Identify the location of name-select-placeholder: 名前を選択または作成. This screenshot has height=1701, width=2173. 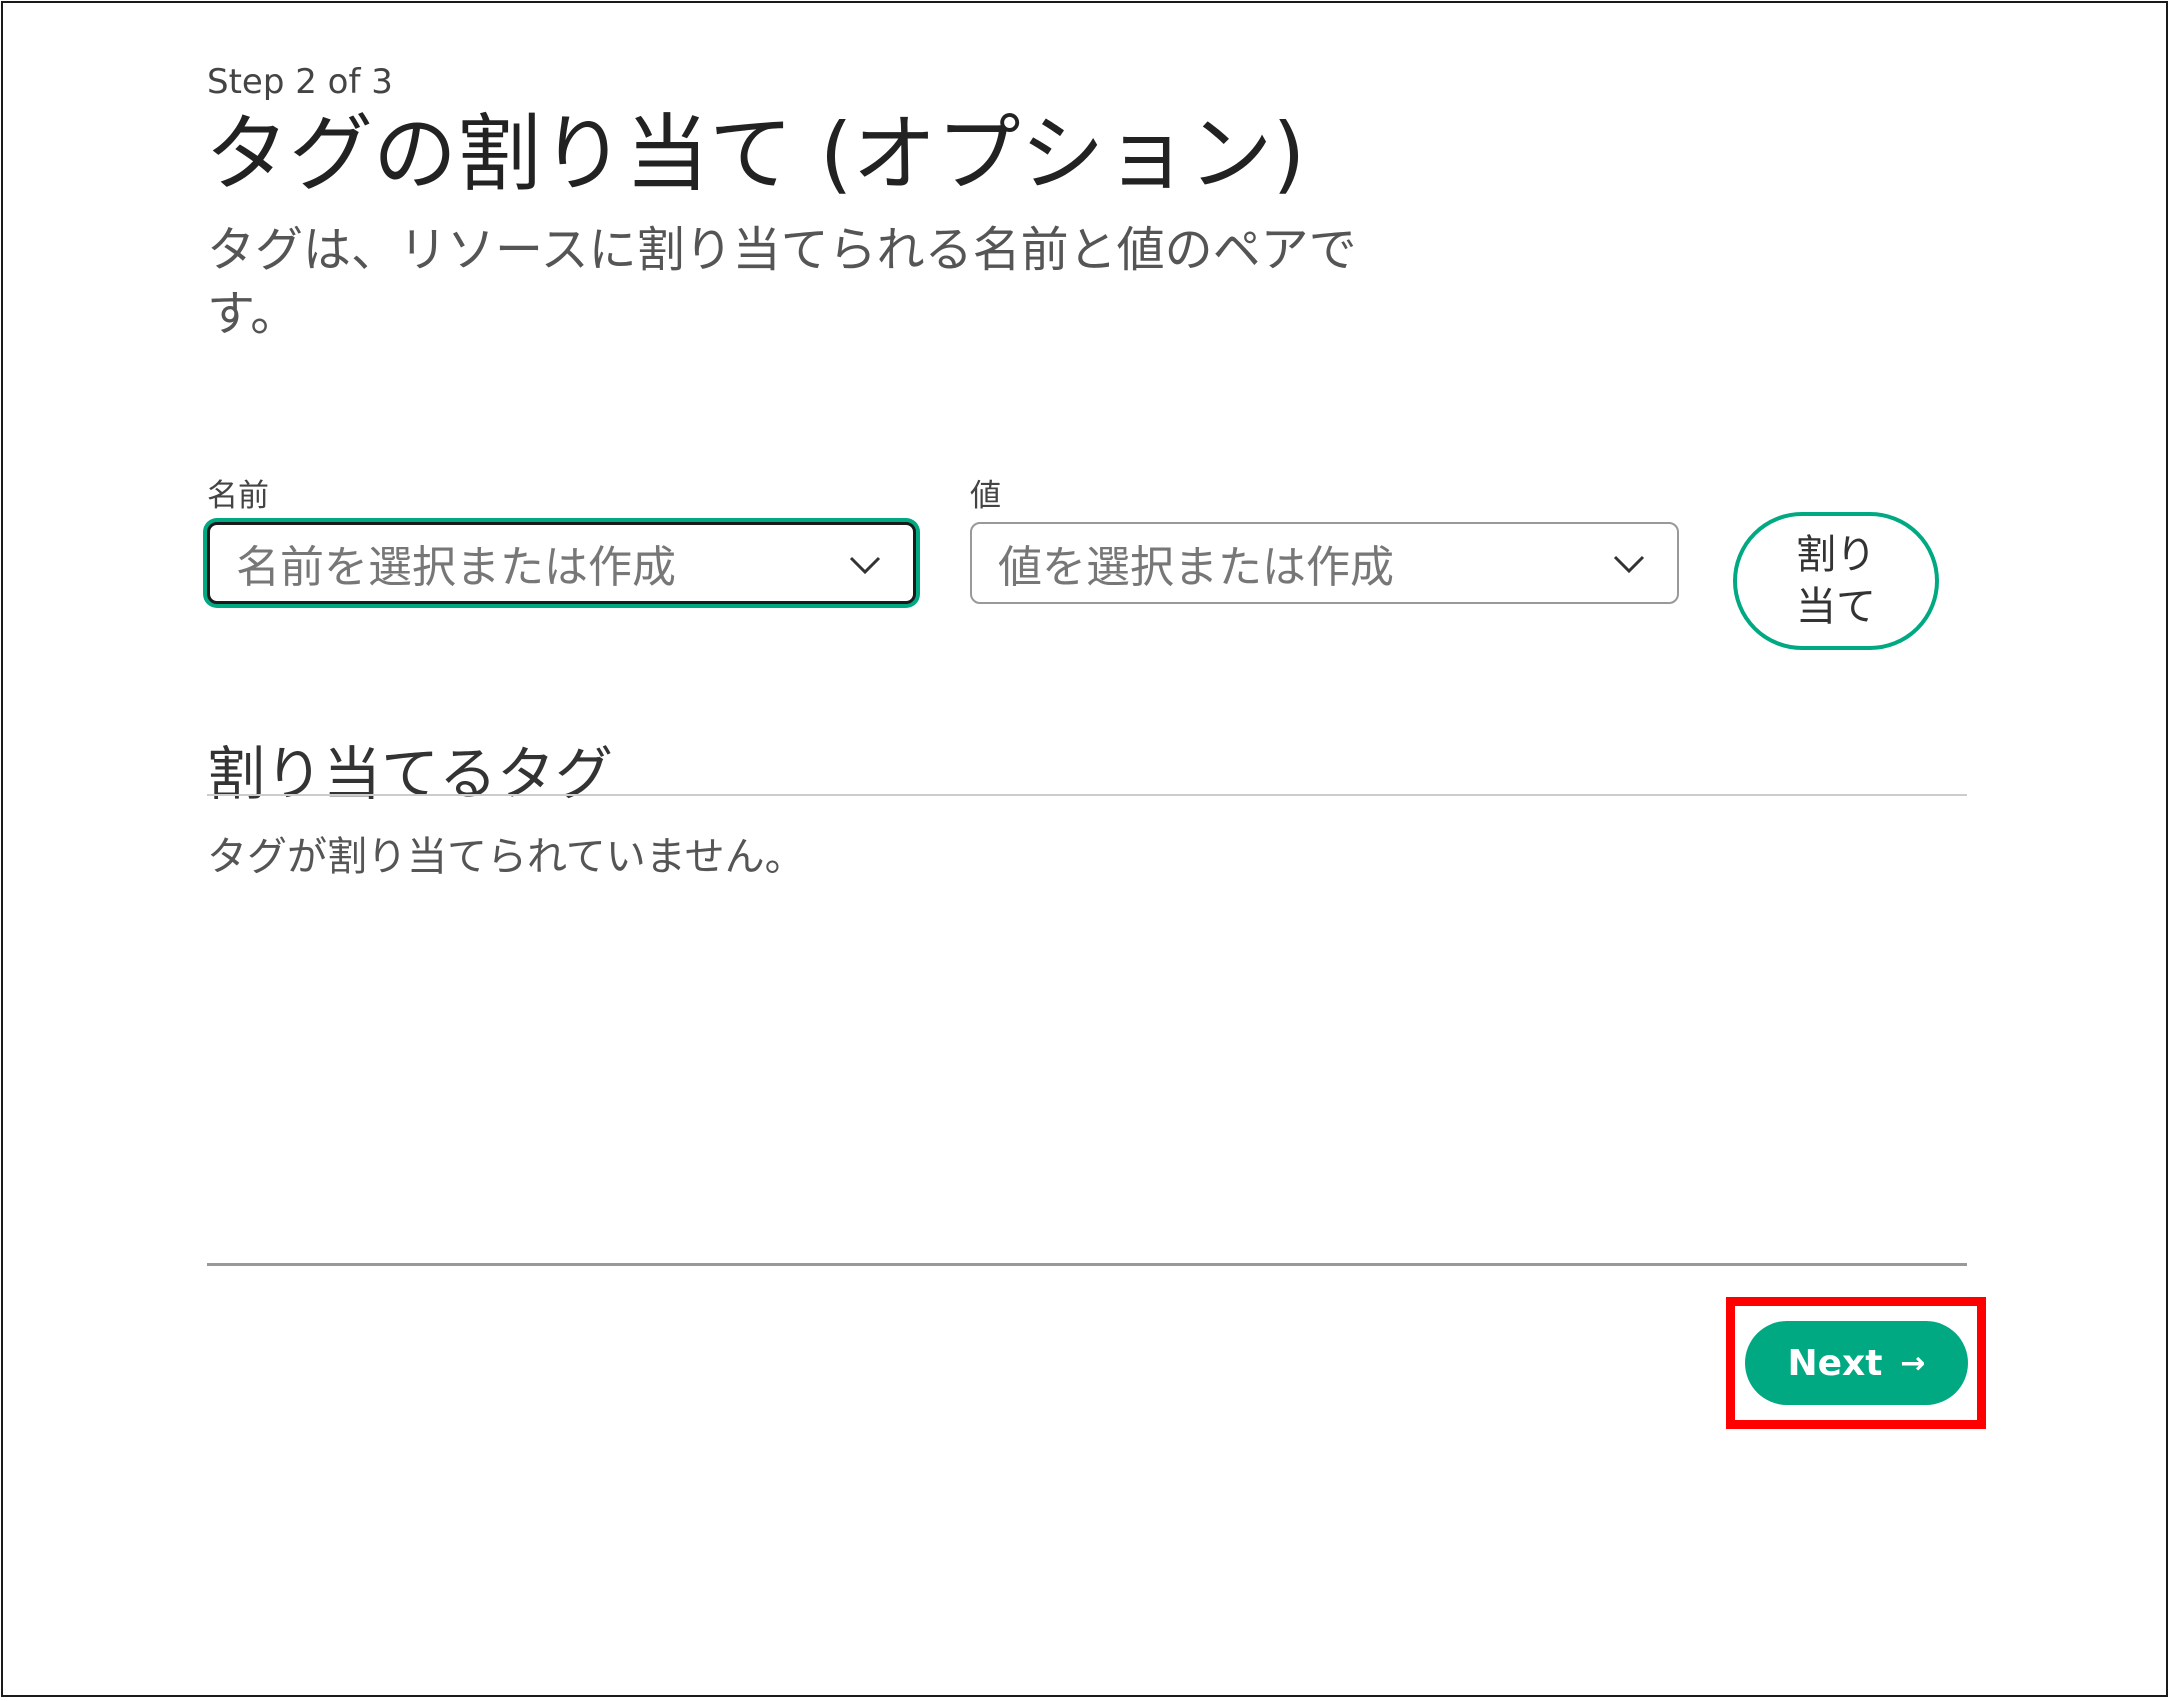
(456, 567).